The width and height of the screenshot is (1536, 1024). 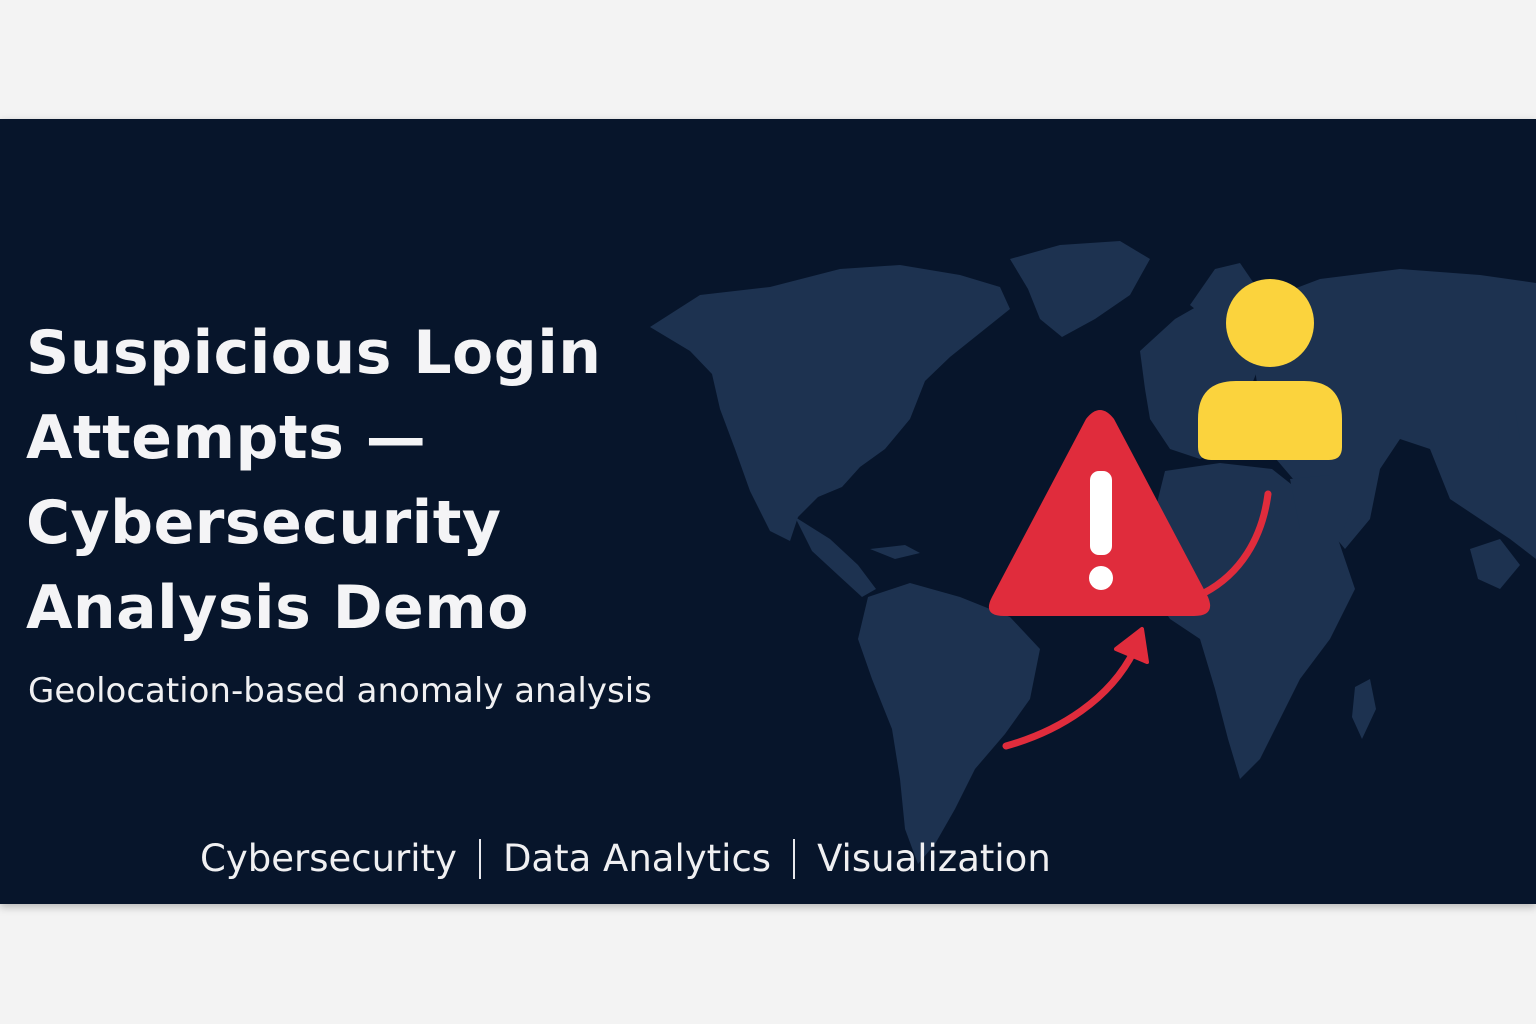 I want to click on alert-graphic, so click(x=1165, y=514).